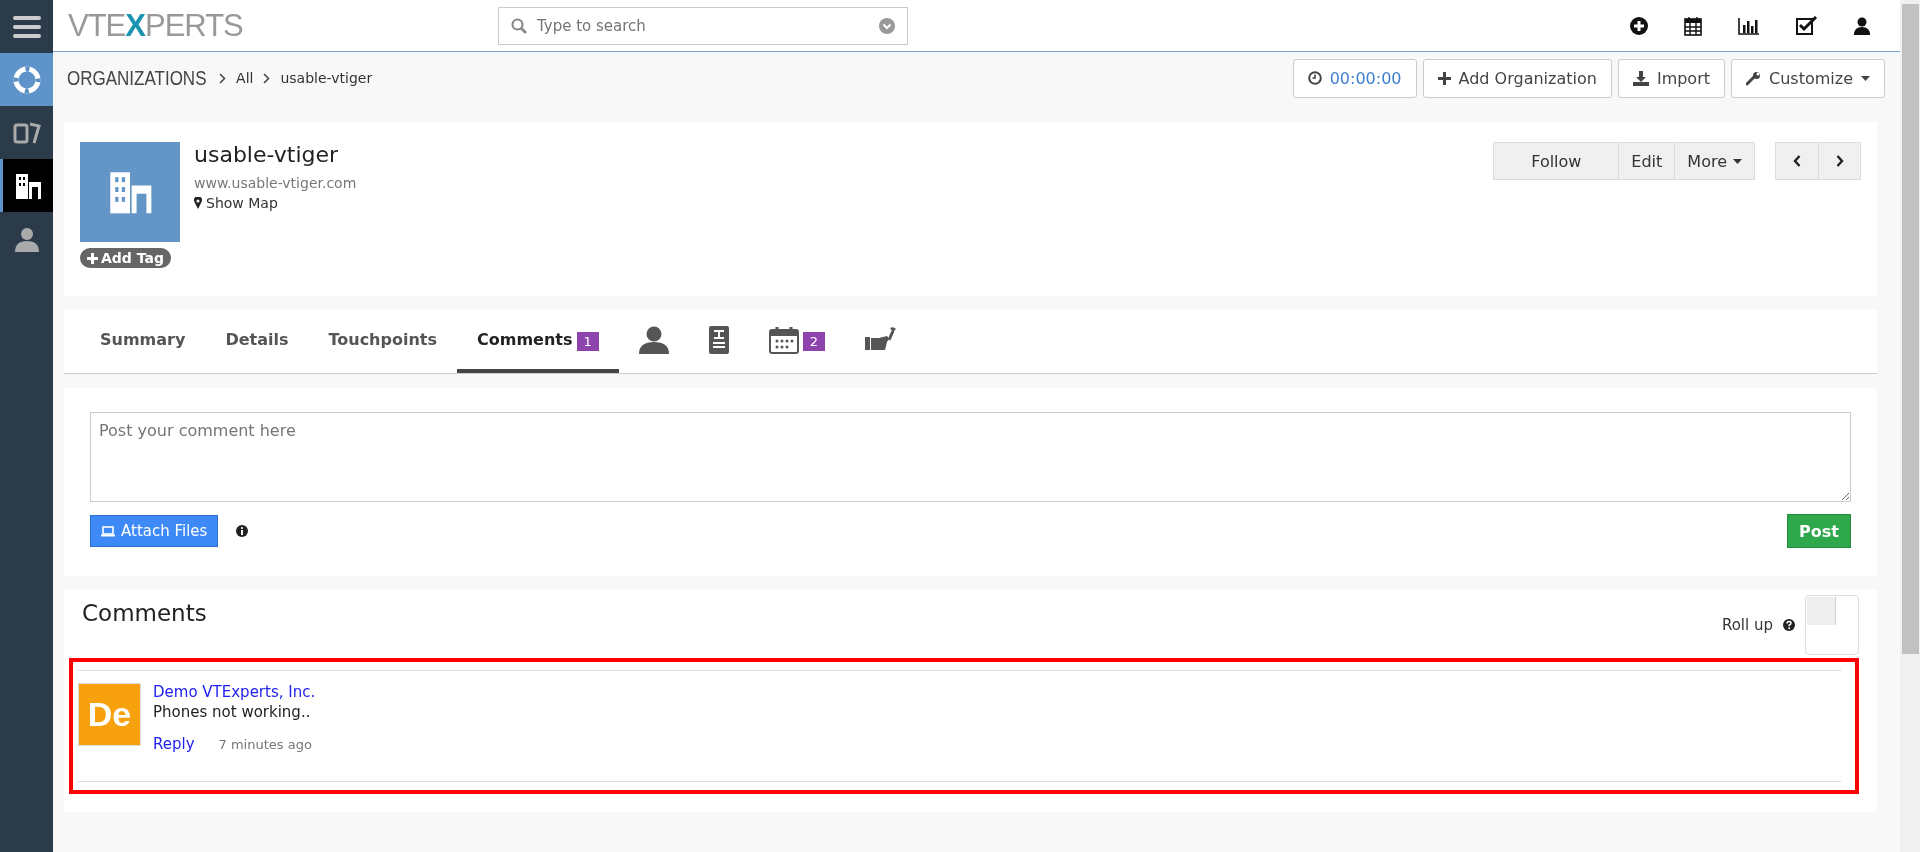  What do you see at coordinates (519, 25) in the screenshot?
I see `search-icon` at bounding box center [519, 25].